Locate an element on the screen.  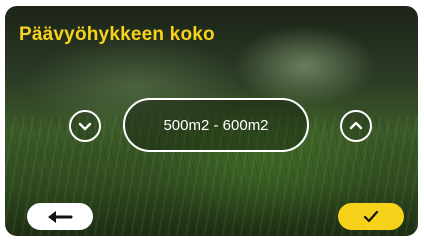
back-button is located at coordinates (60, 216).